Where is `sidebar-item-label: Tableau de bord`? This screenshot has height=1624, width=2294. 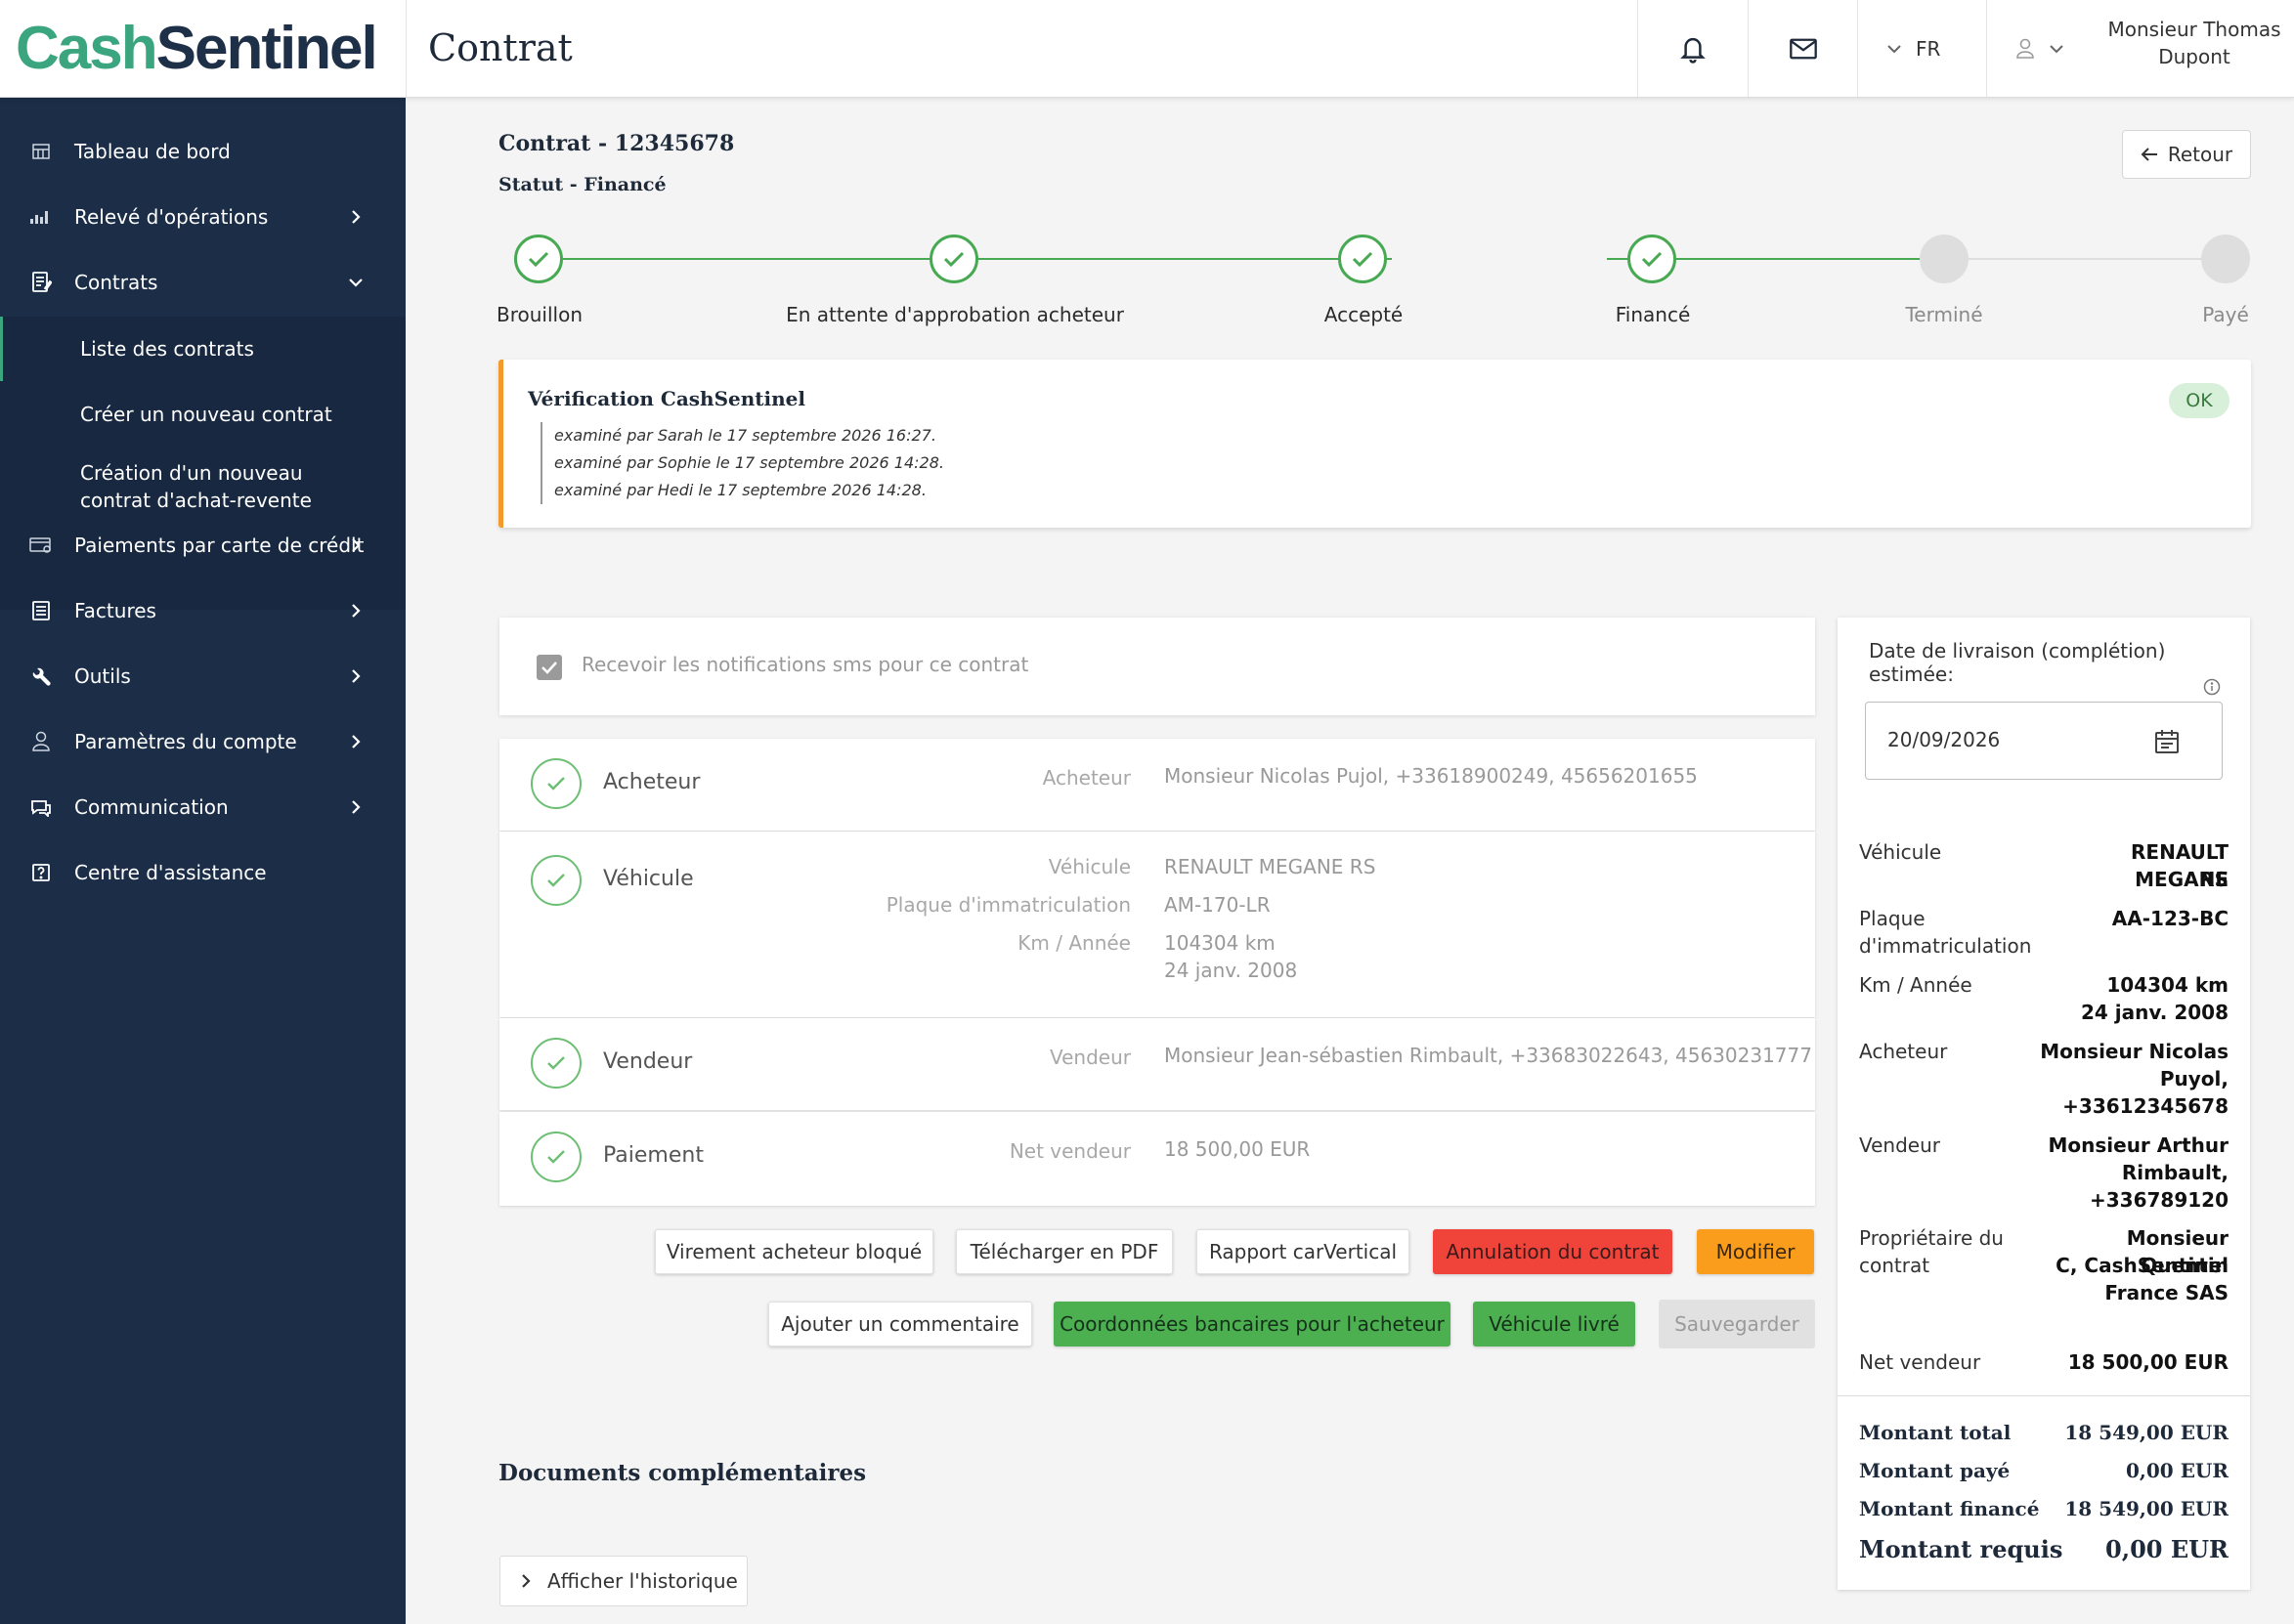
sidebar-item-label: Tableau de bord is located at coordinates (152, 152).